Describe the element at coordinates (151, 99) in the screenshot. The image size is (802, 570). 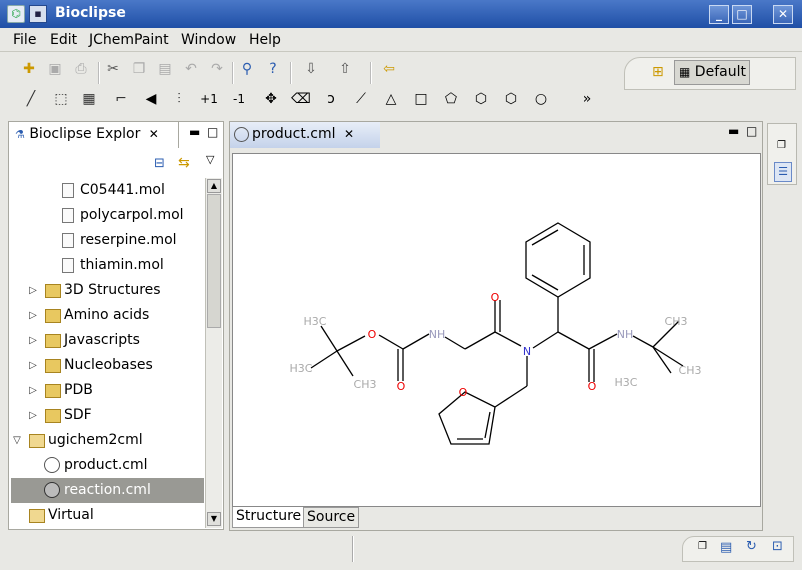
I see `wedge-bond-icon: ◀` at that location.